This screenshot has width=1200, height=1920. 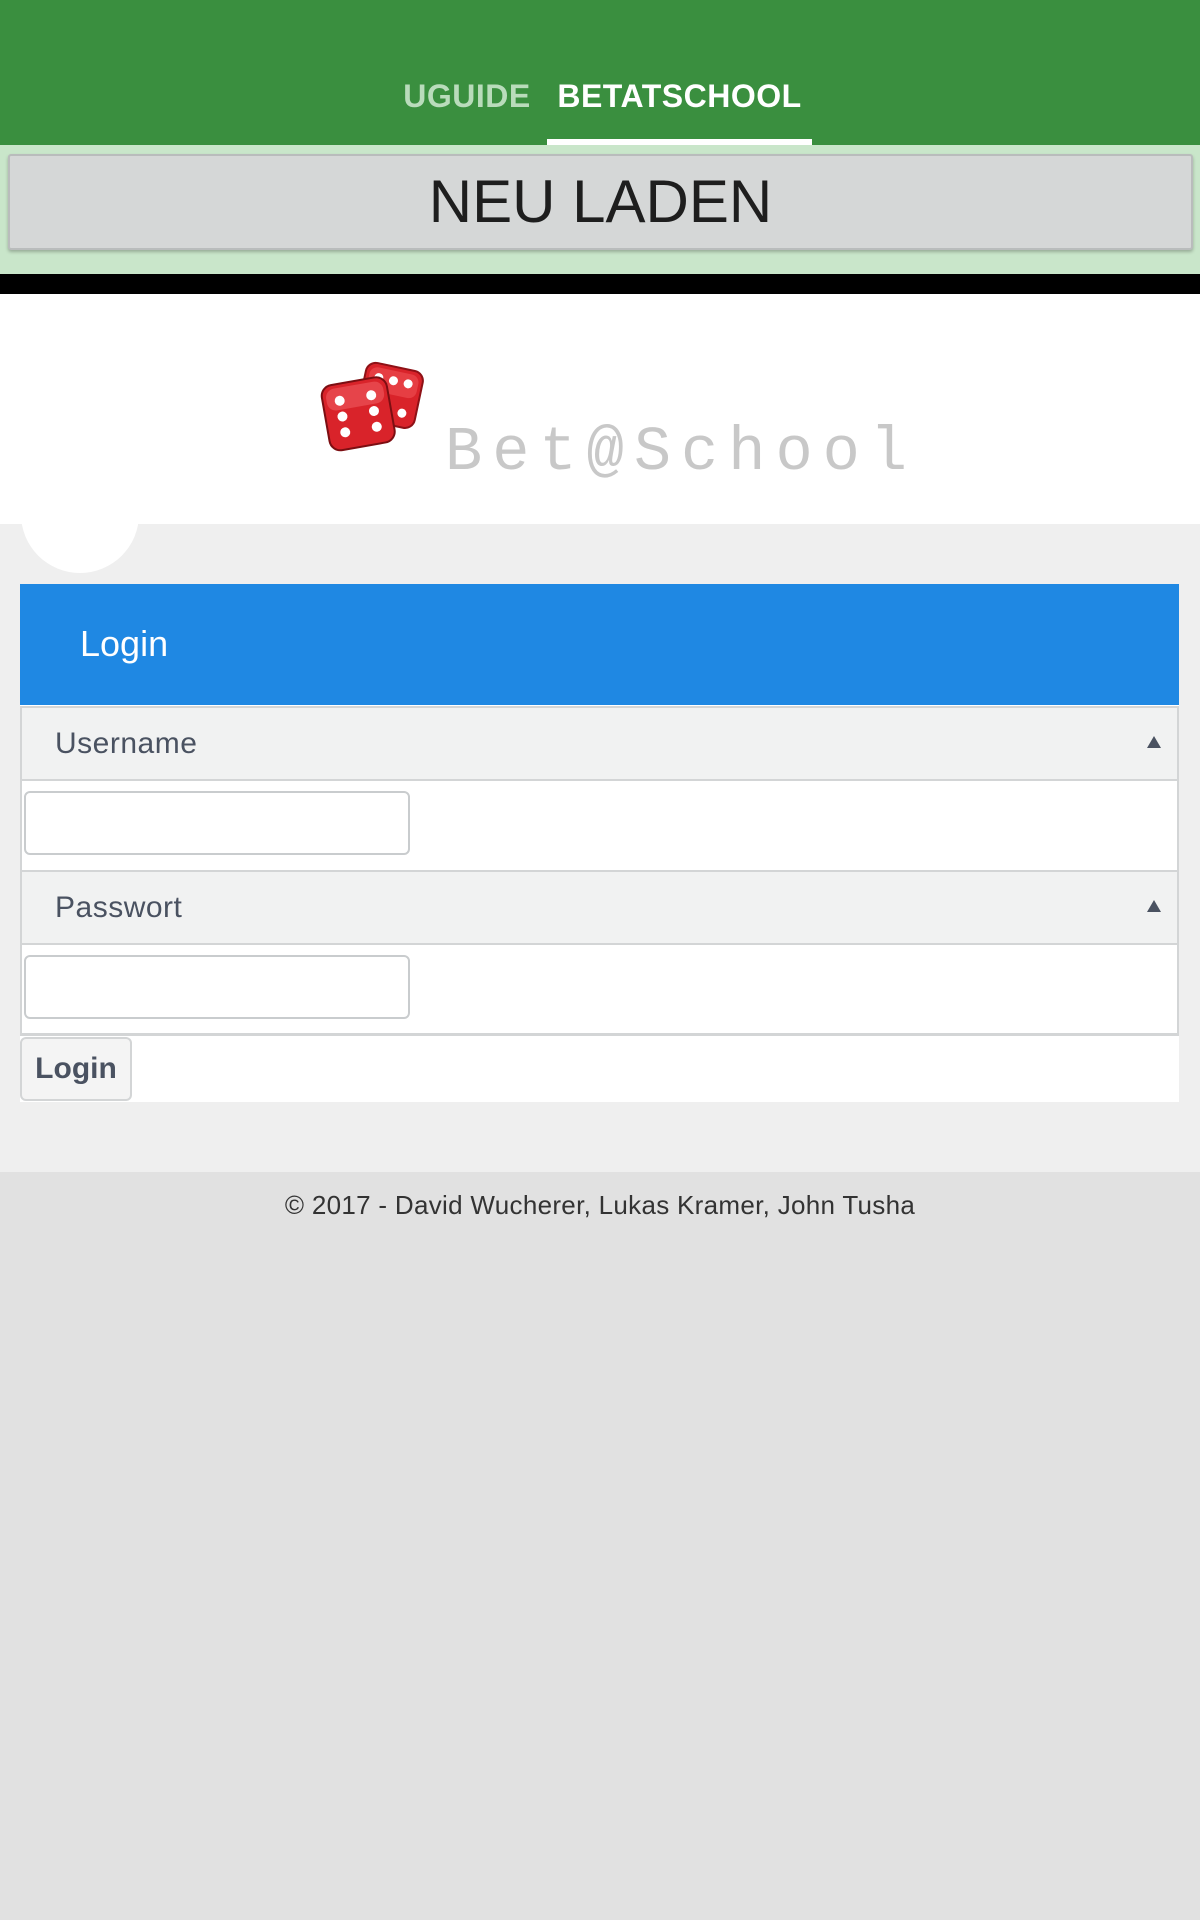 What do you see at coordinates (217, 987) in the screenshot?
I see `password-input` at bounding box center [217, 987].